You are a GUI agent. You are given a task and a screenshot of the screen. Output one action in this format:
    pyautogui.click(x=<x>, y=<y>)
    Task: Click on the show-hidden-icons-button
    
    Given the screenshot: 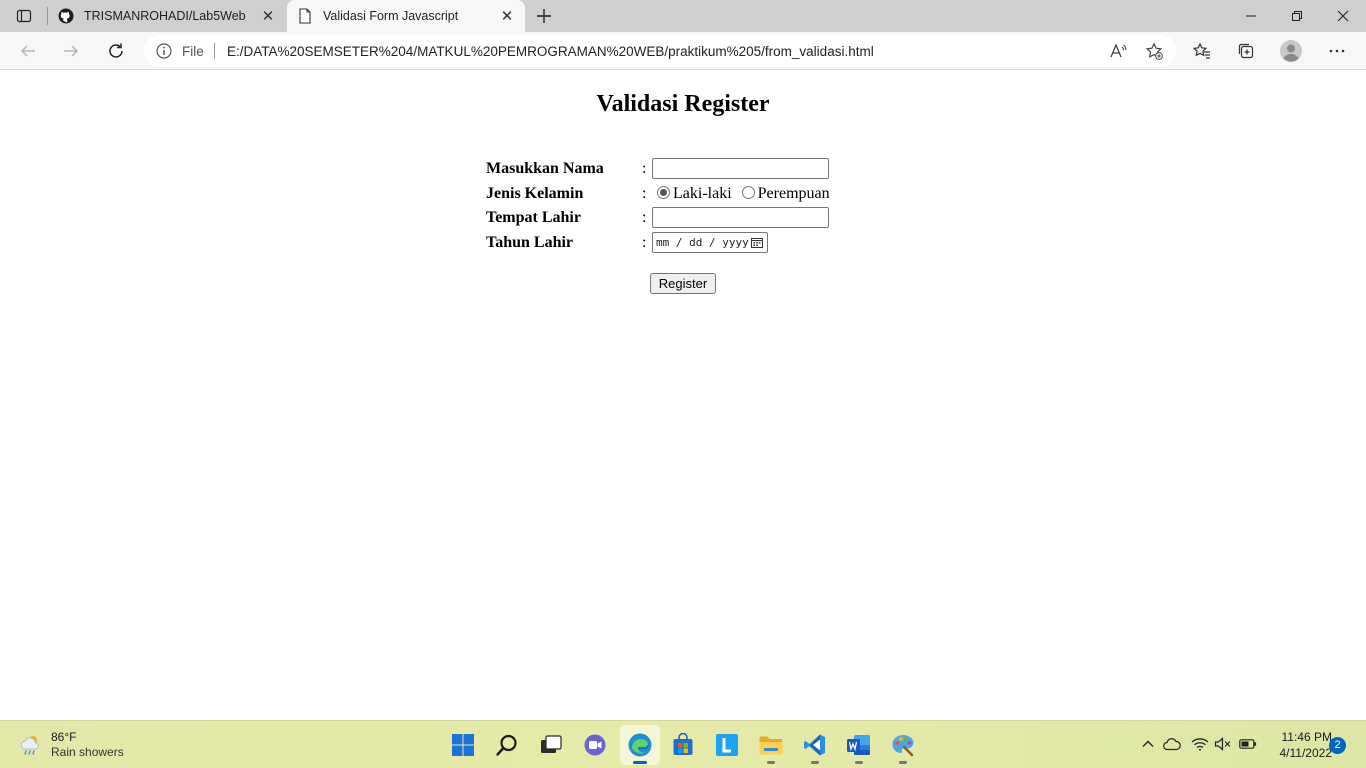 What is the action you would take?
    pyautogui.click(x=1148, y=744)
    